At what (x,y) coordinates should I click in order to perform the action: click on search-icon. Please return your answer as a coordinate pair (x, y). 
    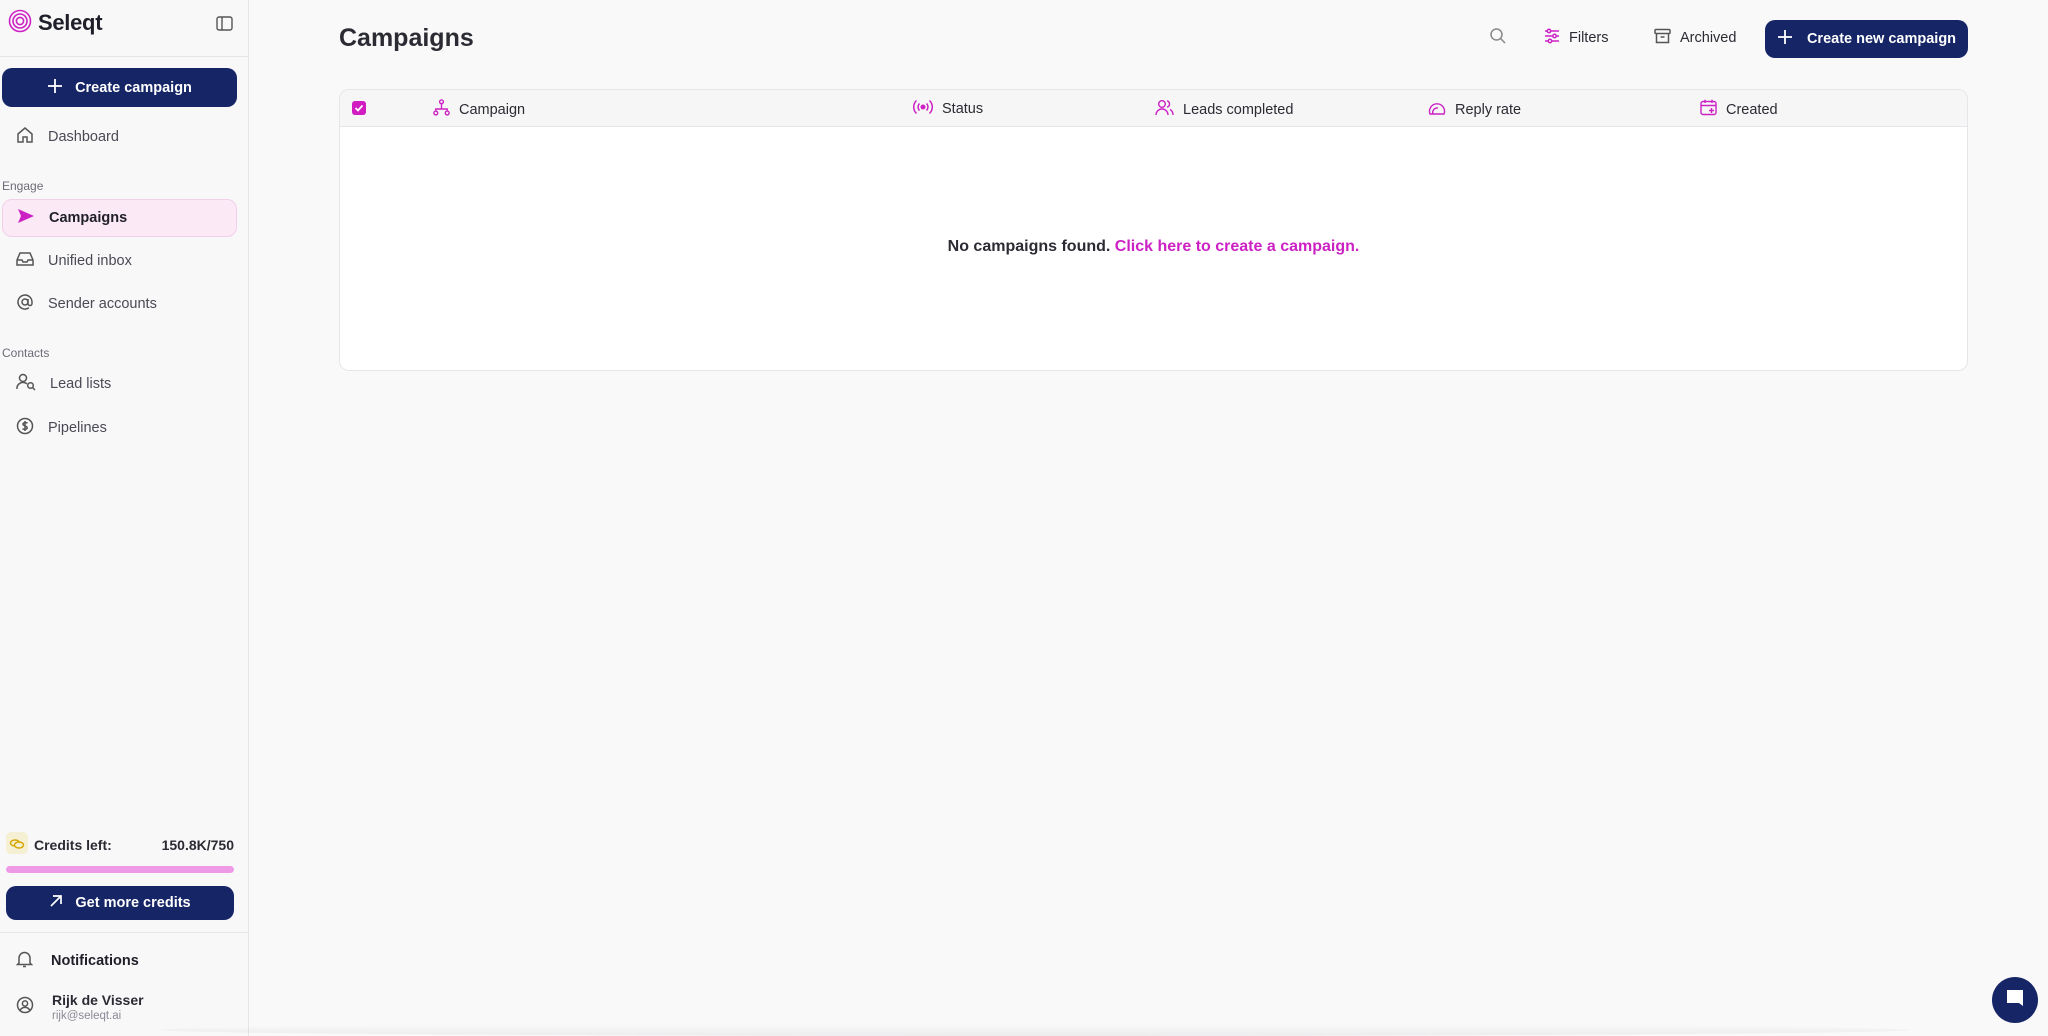
    Looking at the image, I should click on (1498, 38).